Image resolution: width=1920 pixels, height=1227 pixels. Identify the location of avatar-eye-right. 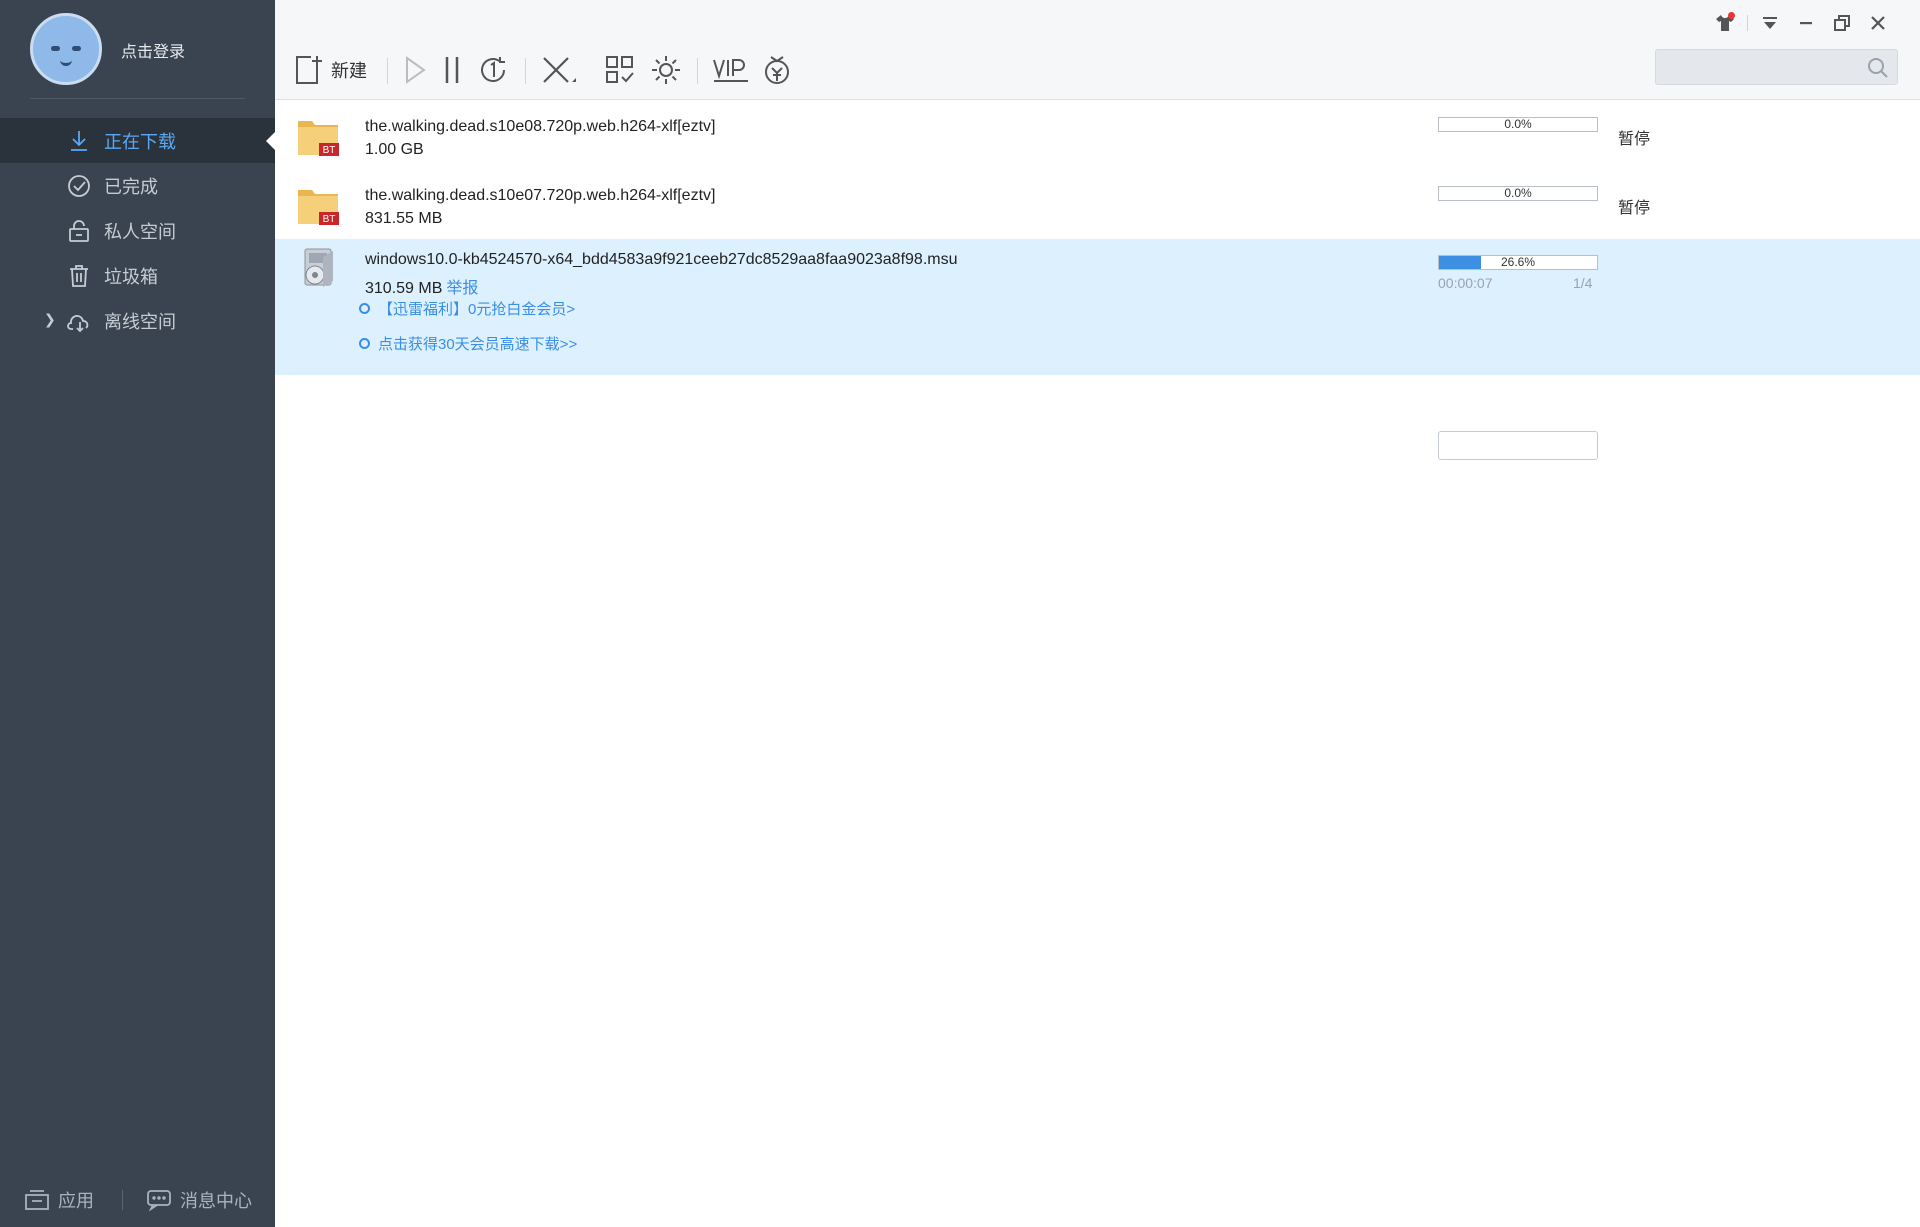
(76, 48).